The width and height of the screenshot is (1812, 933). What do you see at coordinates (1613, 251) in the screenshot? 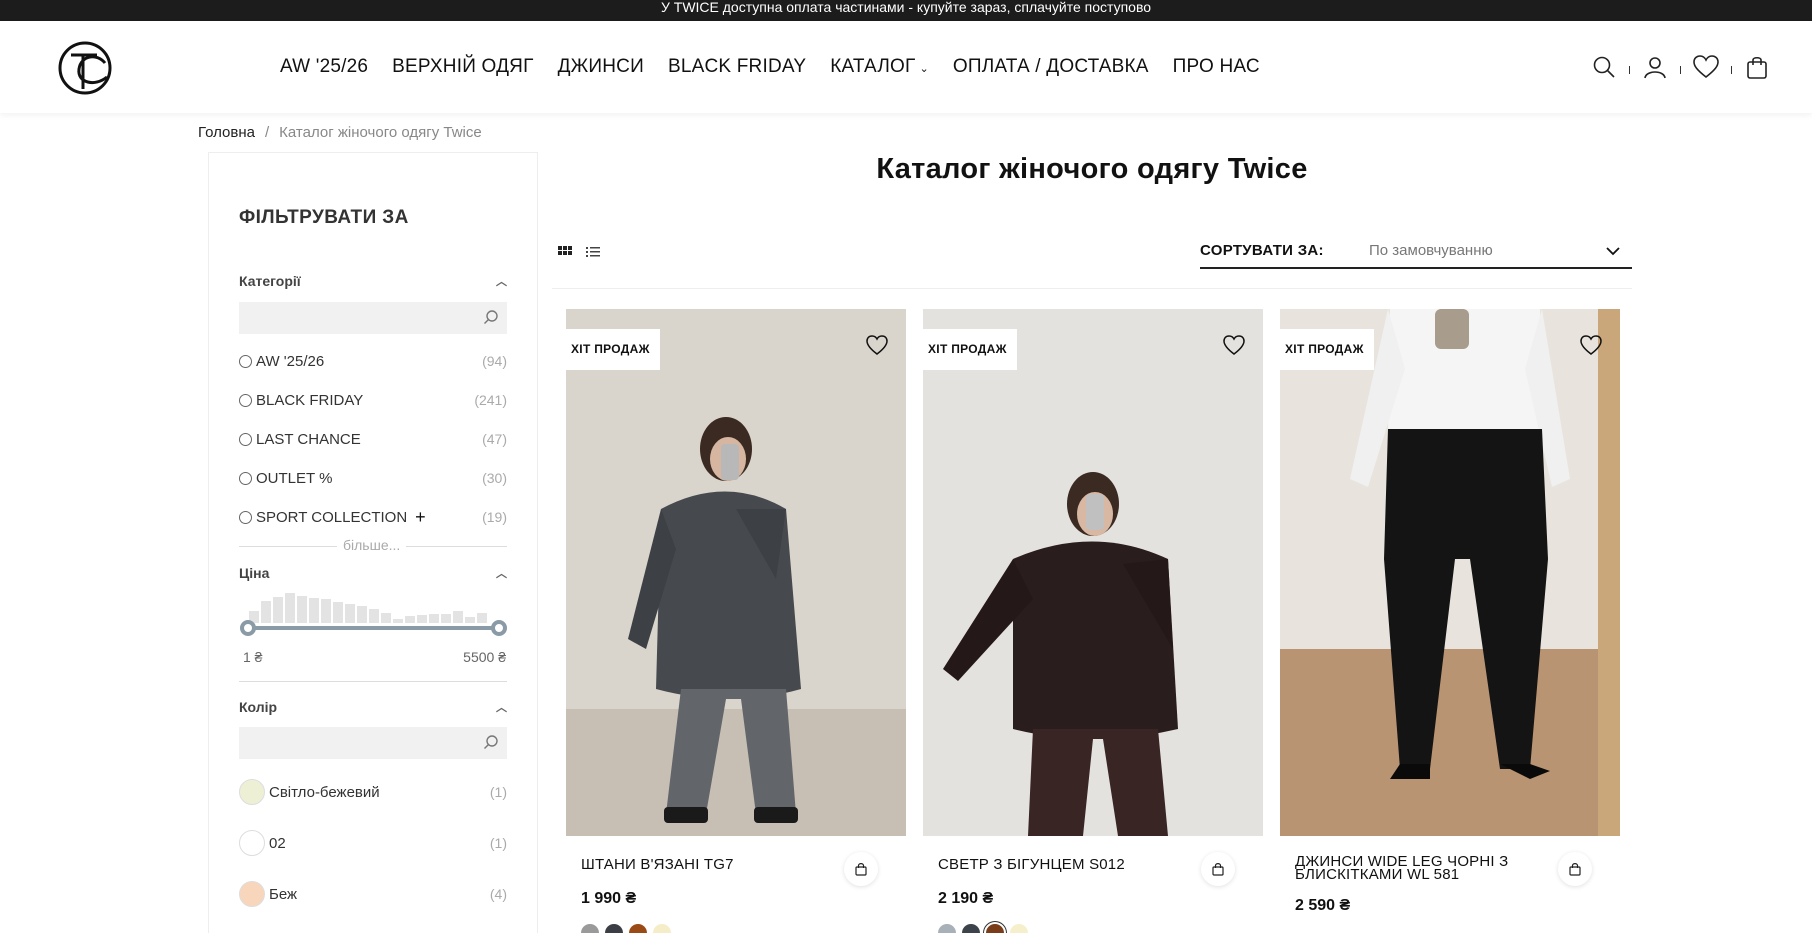
I see `chevron-down-icon` at bounding box center [1613, 251].